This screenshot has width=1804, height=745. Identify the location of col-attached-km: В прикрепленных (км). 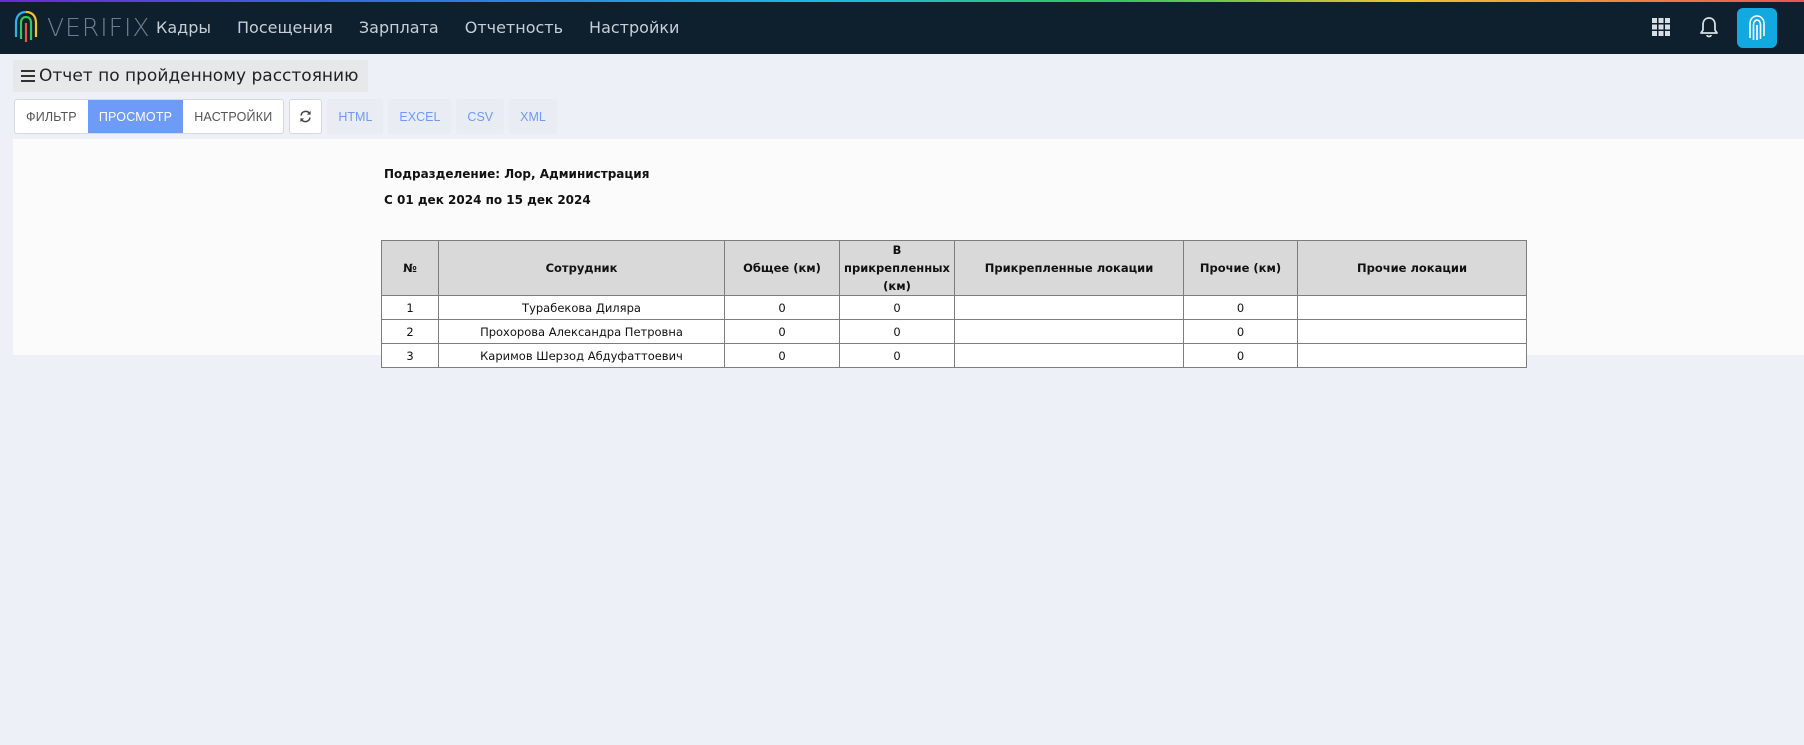
(897, 268).